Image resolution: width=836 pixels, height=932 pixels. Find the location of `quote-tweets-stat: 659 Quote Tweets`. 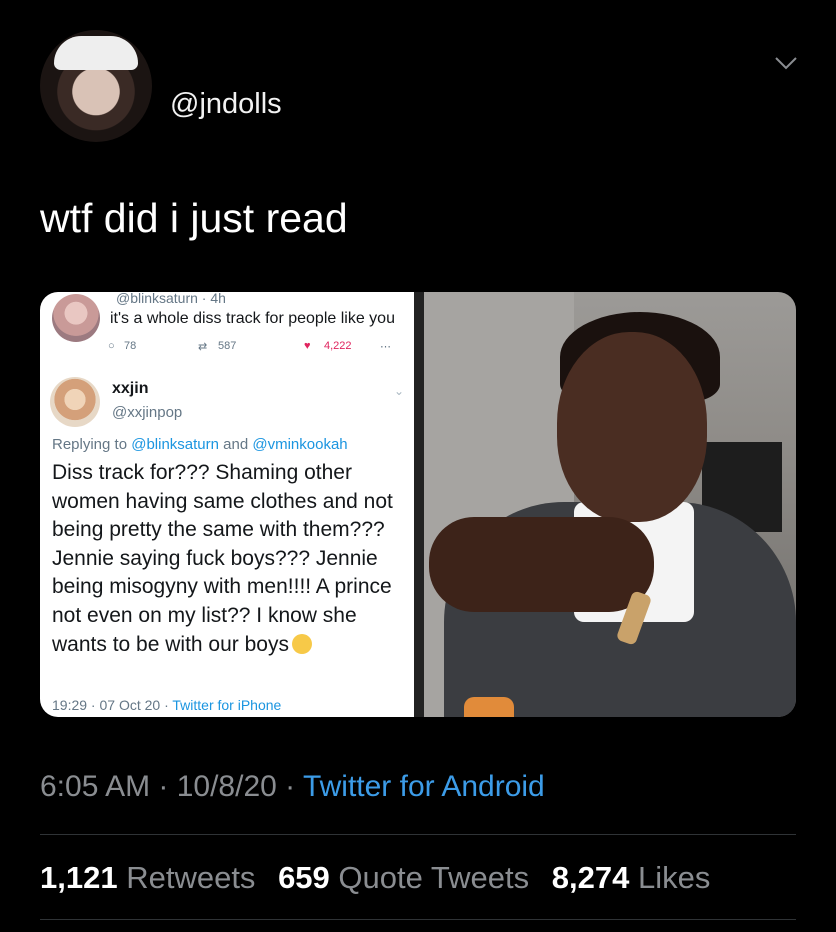

quote-tweets-stat: 659 Quote Tweets is located at coordinates (403, 877).